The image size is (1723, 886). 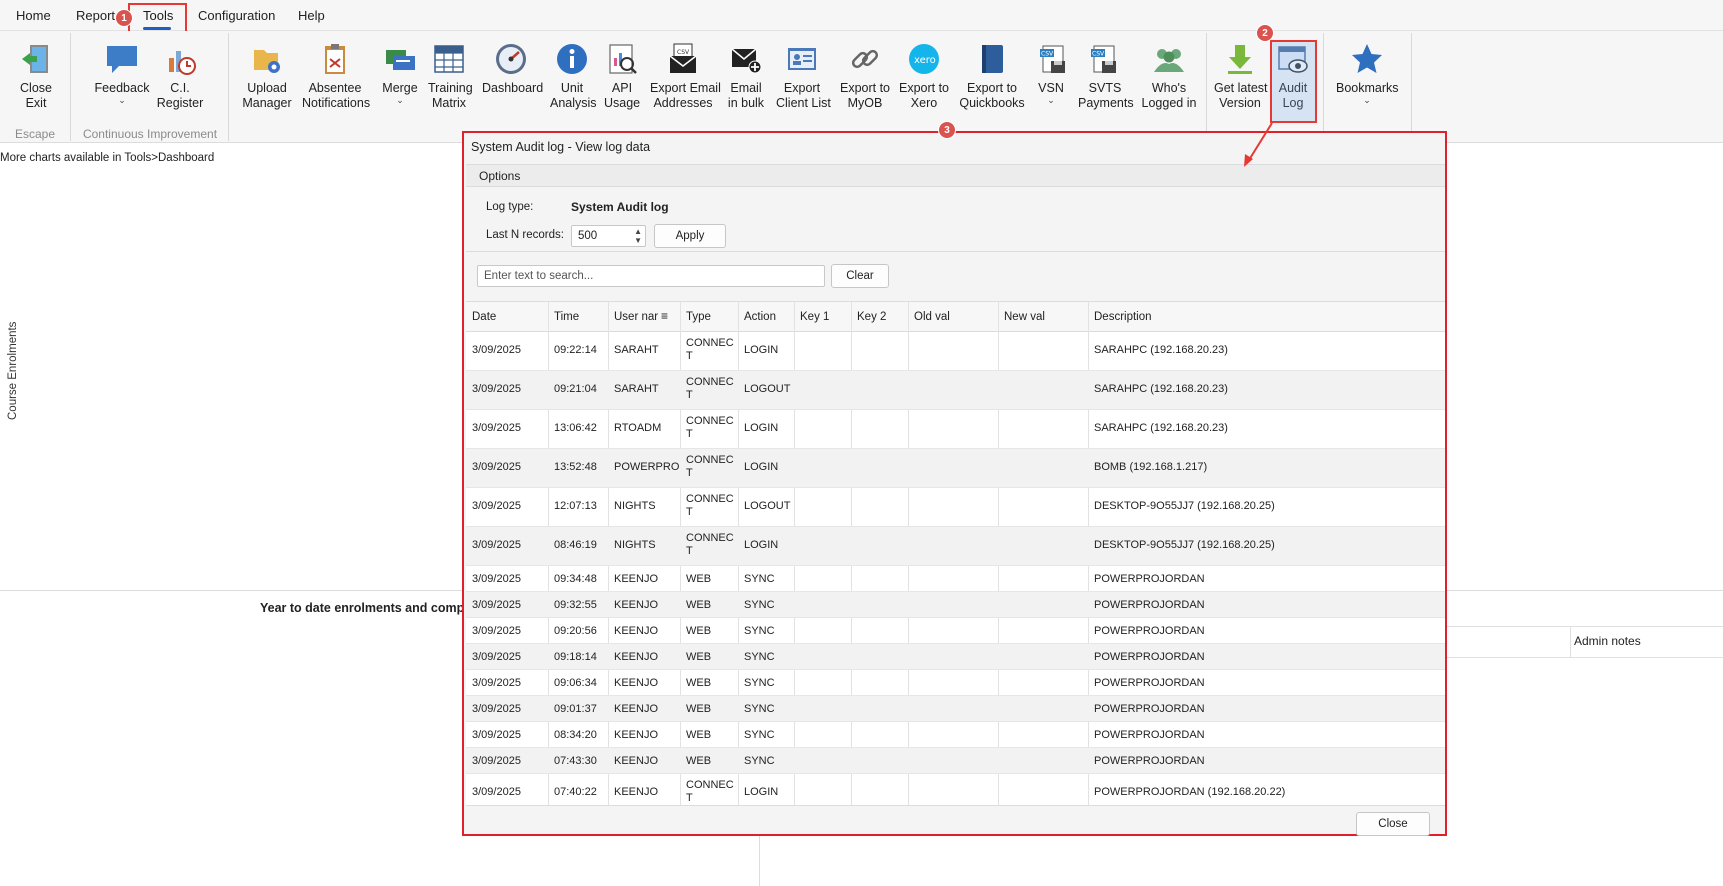 What do you see at coordinates (992, 76) in the screenshot?
I see `export-quickbooks-button: Export to Quickbooks` at bounding box center [992, 76].